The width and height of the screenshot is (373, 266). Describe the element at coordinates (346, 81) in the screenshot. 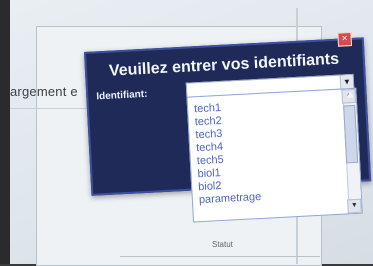

I see `dropdown-arrow-icon: ▼` at that location.